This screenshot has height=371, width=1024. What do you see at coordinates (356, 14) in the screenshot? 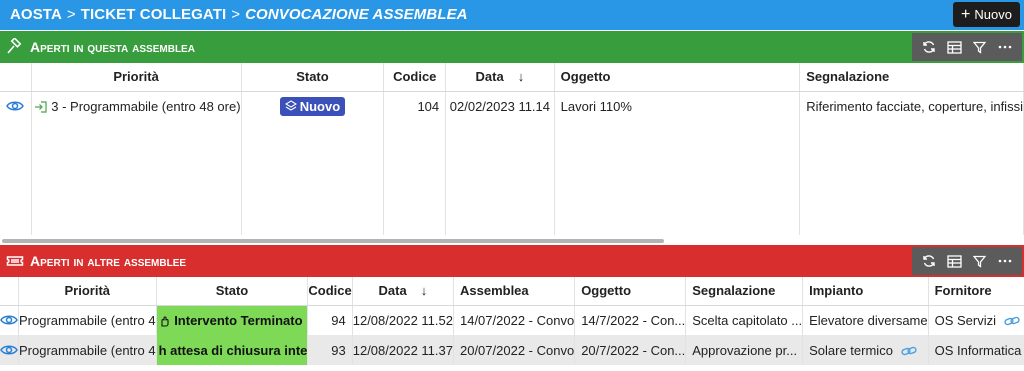
I see `breadcrumb-item-current: CONVOCAZIONE ASSEMBLEA` at bounding box center [356, 14].